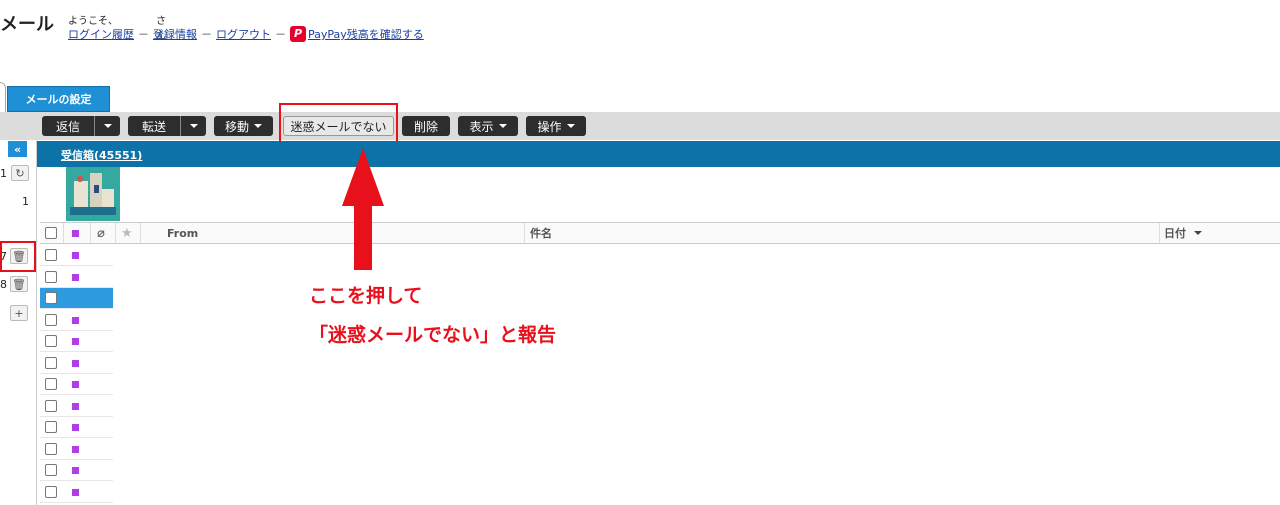  Describe the element at coordinates (1175, 233) in the screenshot. I see `column-date-label: 日付` at that location.